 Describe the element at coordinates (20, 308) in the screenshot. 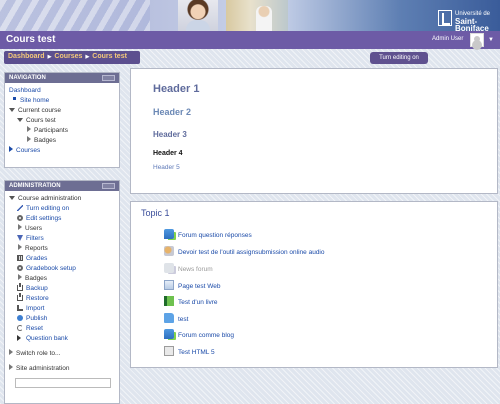

I see `import-icon` at that location.